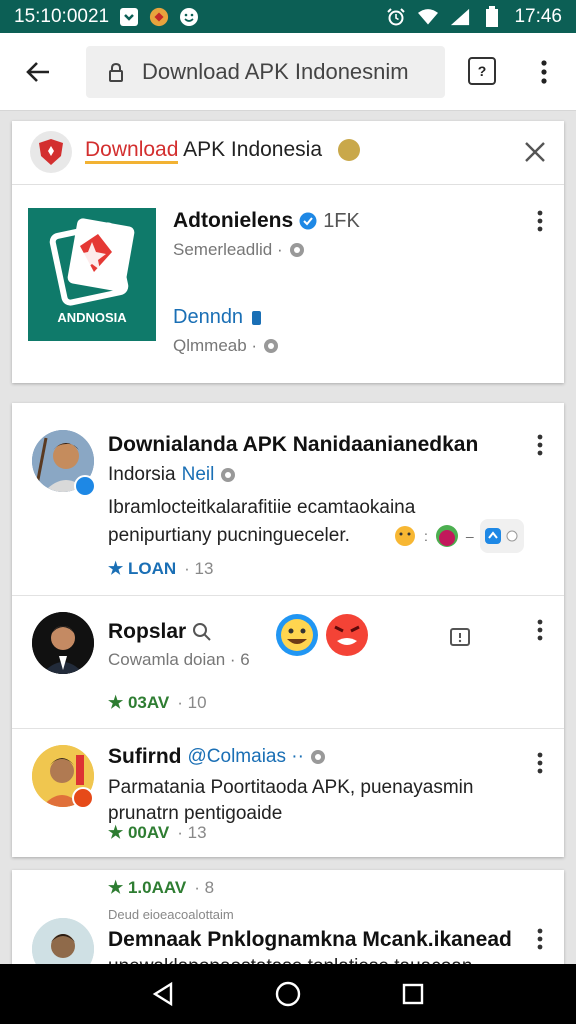 The width and height of the screenshot is (576, 1024). Describe the element at coordinates (204, 887) in the screenshot. I see `post-count: · 8` at that location.